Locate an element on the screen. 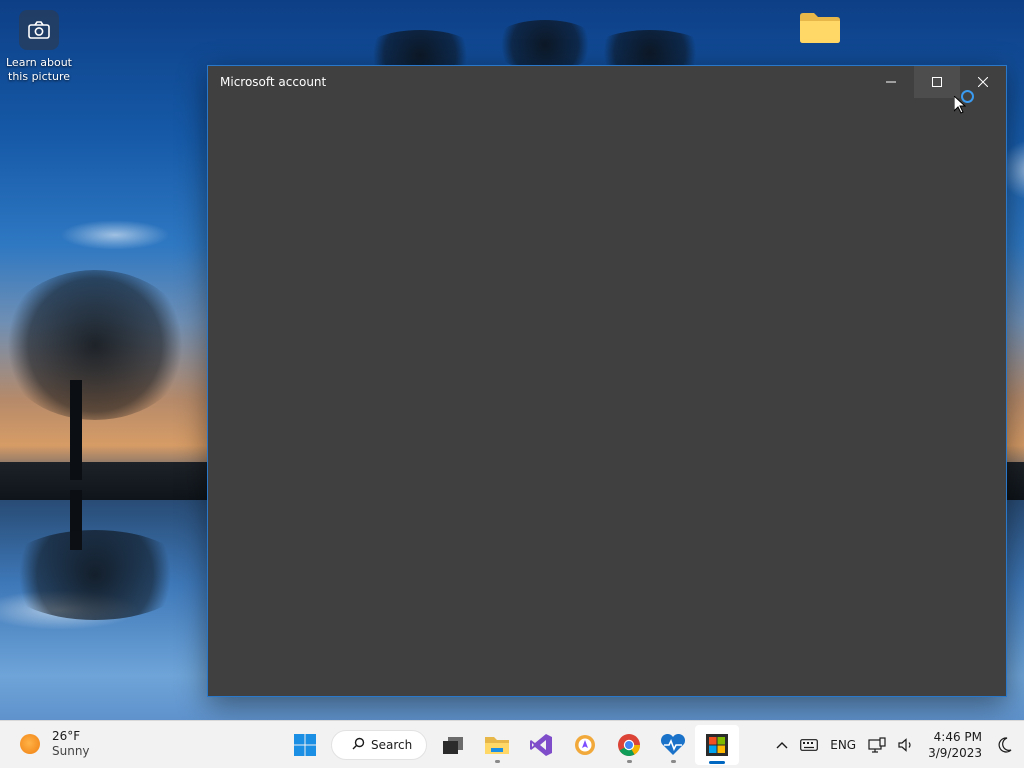 Image resolution: width=1024 pixels, height=768 pixels. touch-keyboard-button is located at coordinates (809, 745).